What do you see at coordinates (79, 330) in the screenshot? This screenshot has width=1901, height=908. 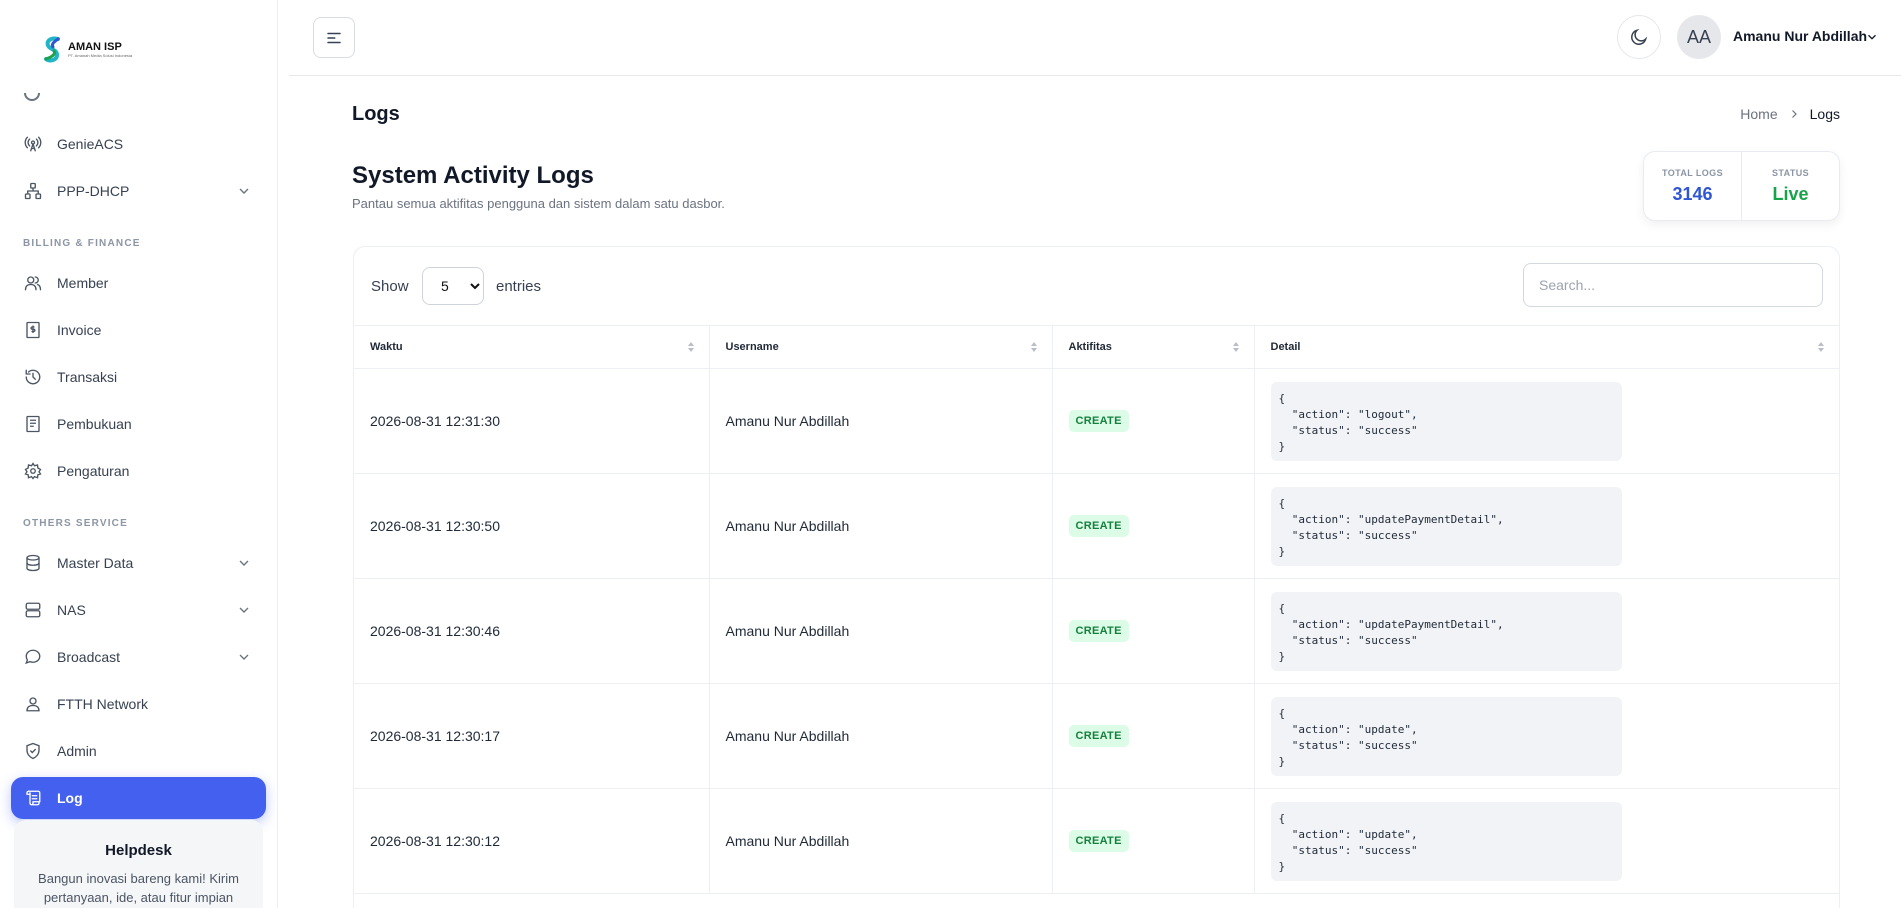 I see `sidebar-item-label: Invoice` at bounding box center [79, 330].